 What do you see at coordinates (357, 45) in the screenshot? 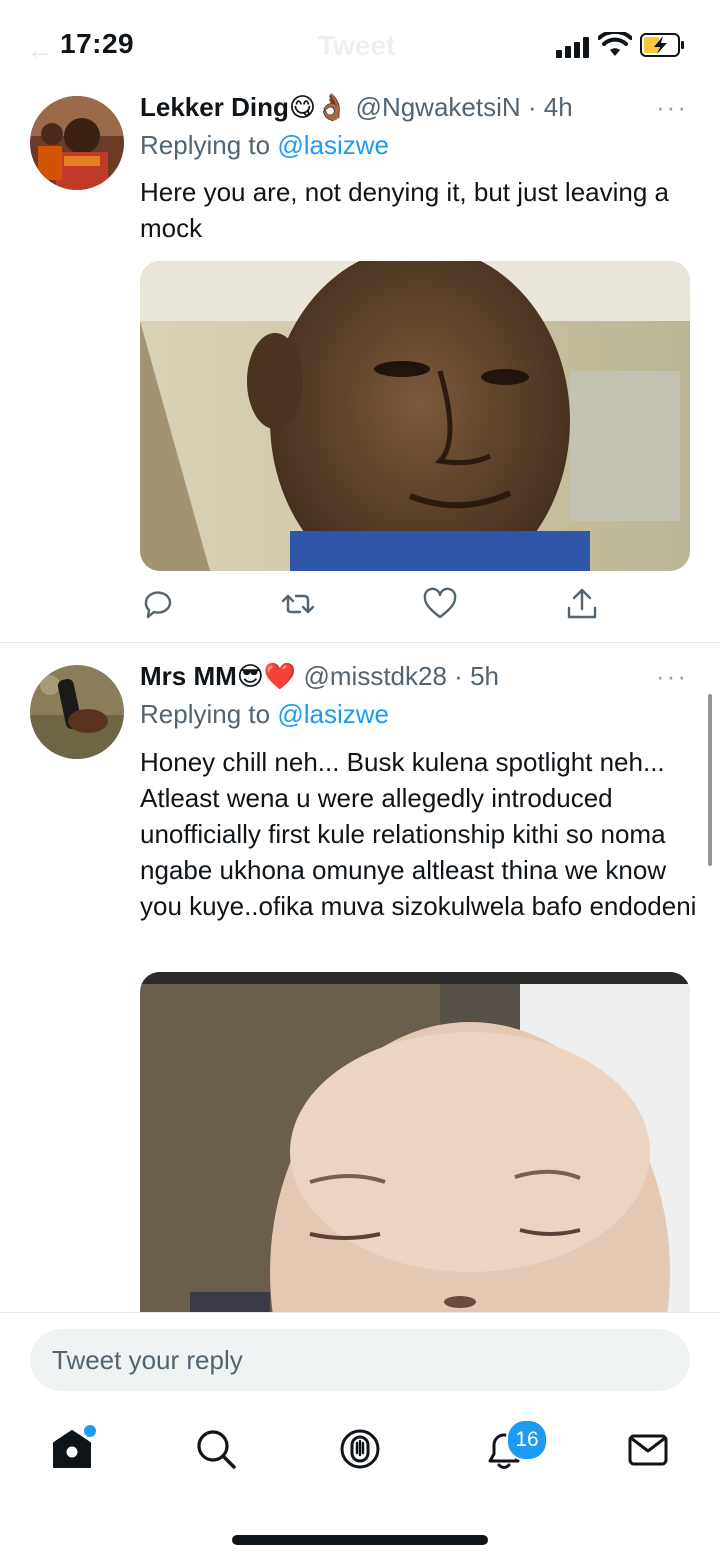
I see `page-title: Tweet` at bounding box center [357, 45].